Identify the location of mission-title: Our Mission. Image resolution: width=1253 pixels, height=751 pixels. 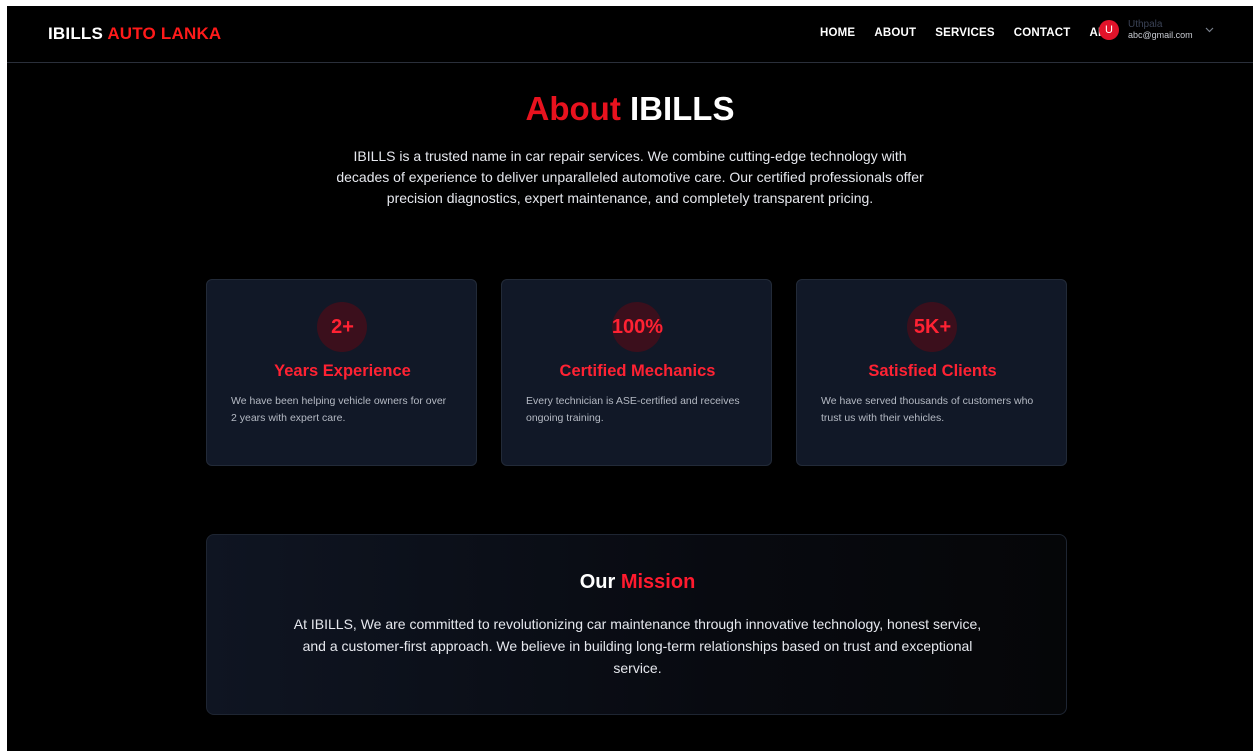
(637, 582).